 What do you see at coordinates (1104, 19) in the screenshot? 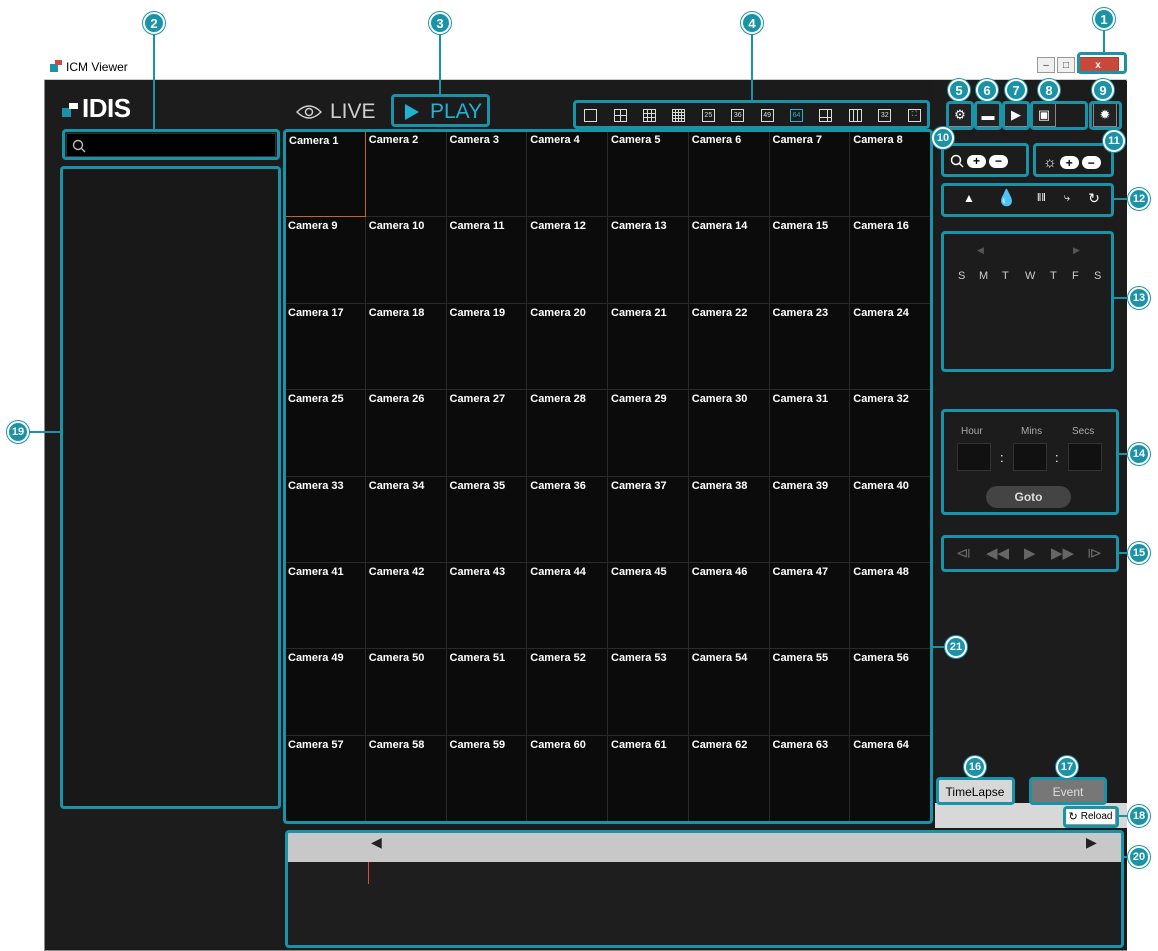
I see `callout-1: 1` at bounding box center [1104, 19].